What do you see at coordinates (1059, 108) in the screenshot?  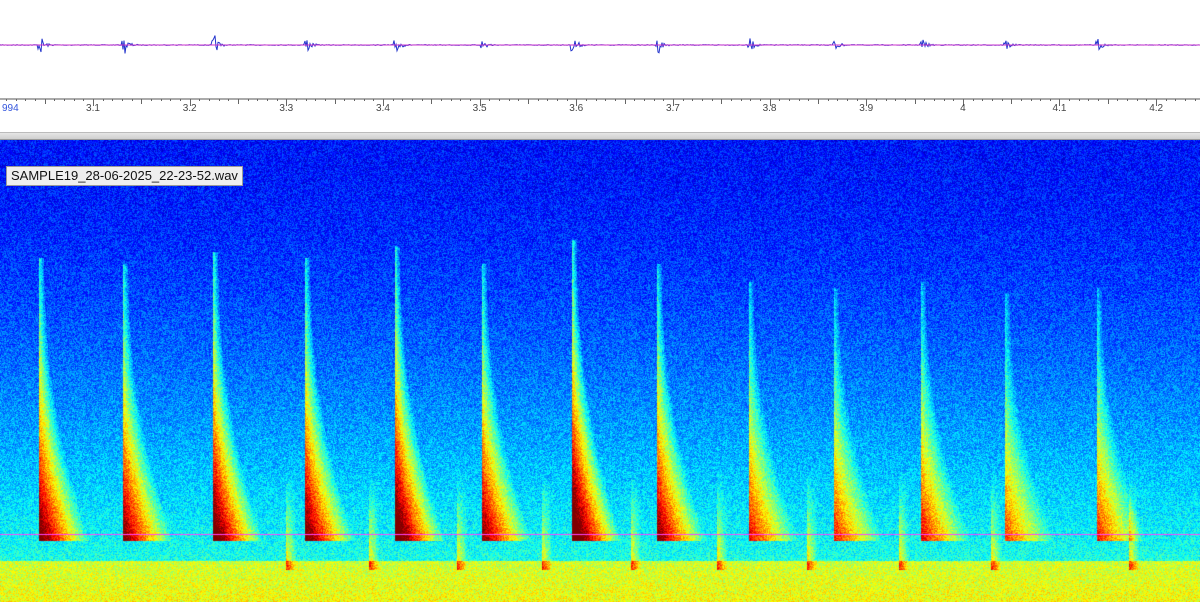 I see `ruler-tick-label: 4.1` at bounding box center [1059, 108].